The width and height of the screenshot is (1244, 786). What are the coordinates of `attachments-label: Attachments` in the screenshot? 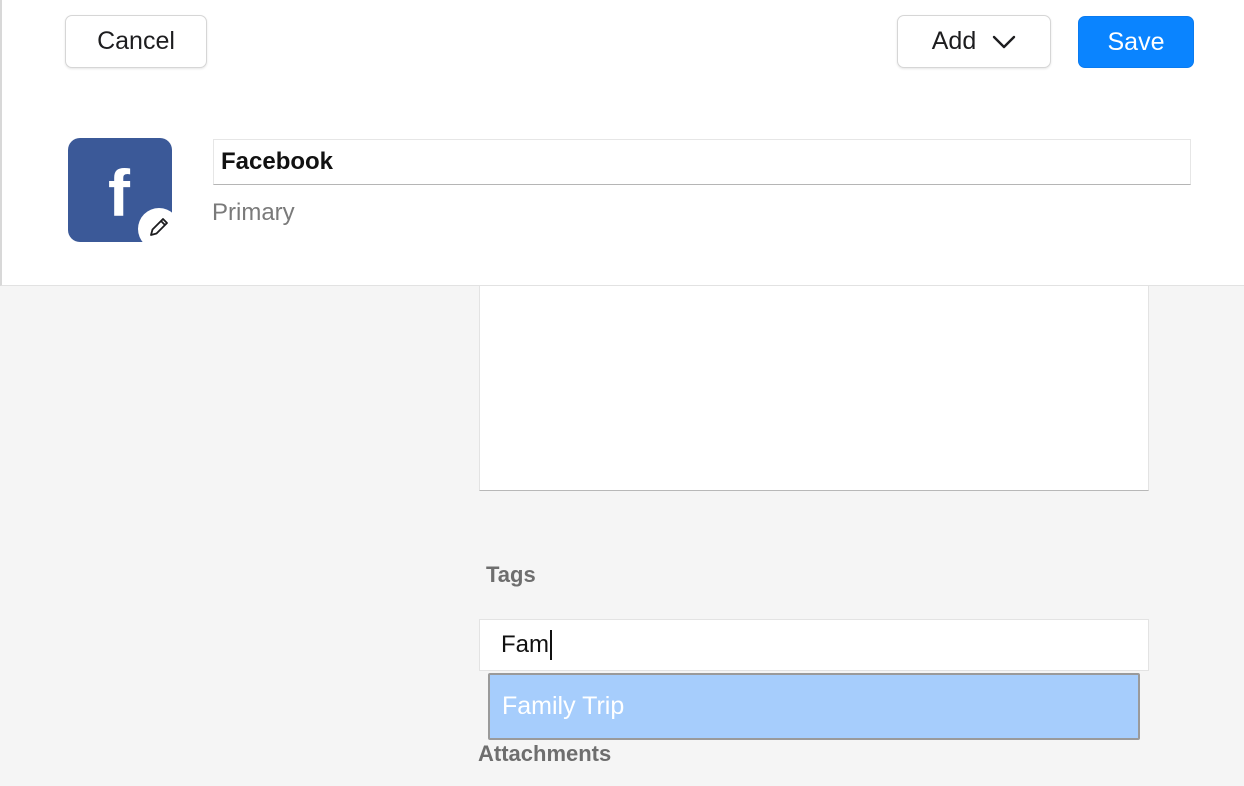 It's located at (545, 753).